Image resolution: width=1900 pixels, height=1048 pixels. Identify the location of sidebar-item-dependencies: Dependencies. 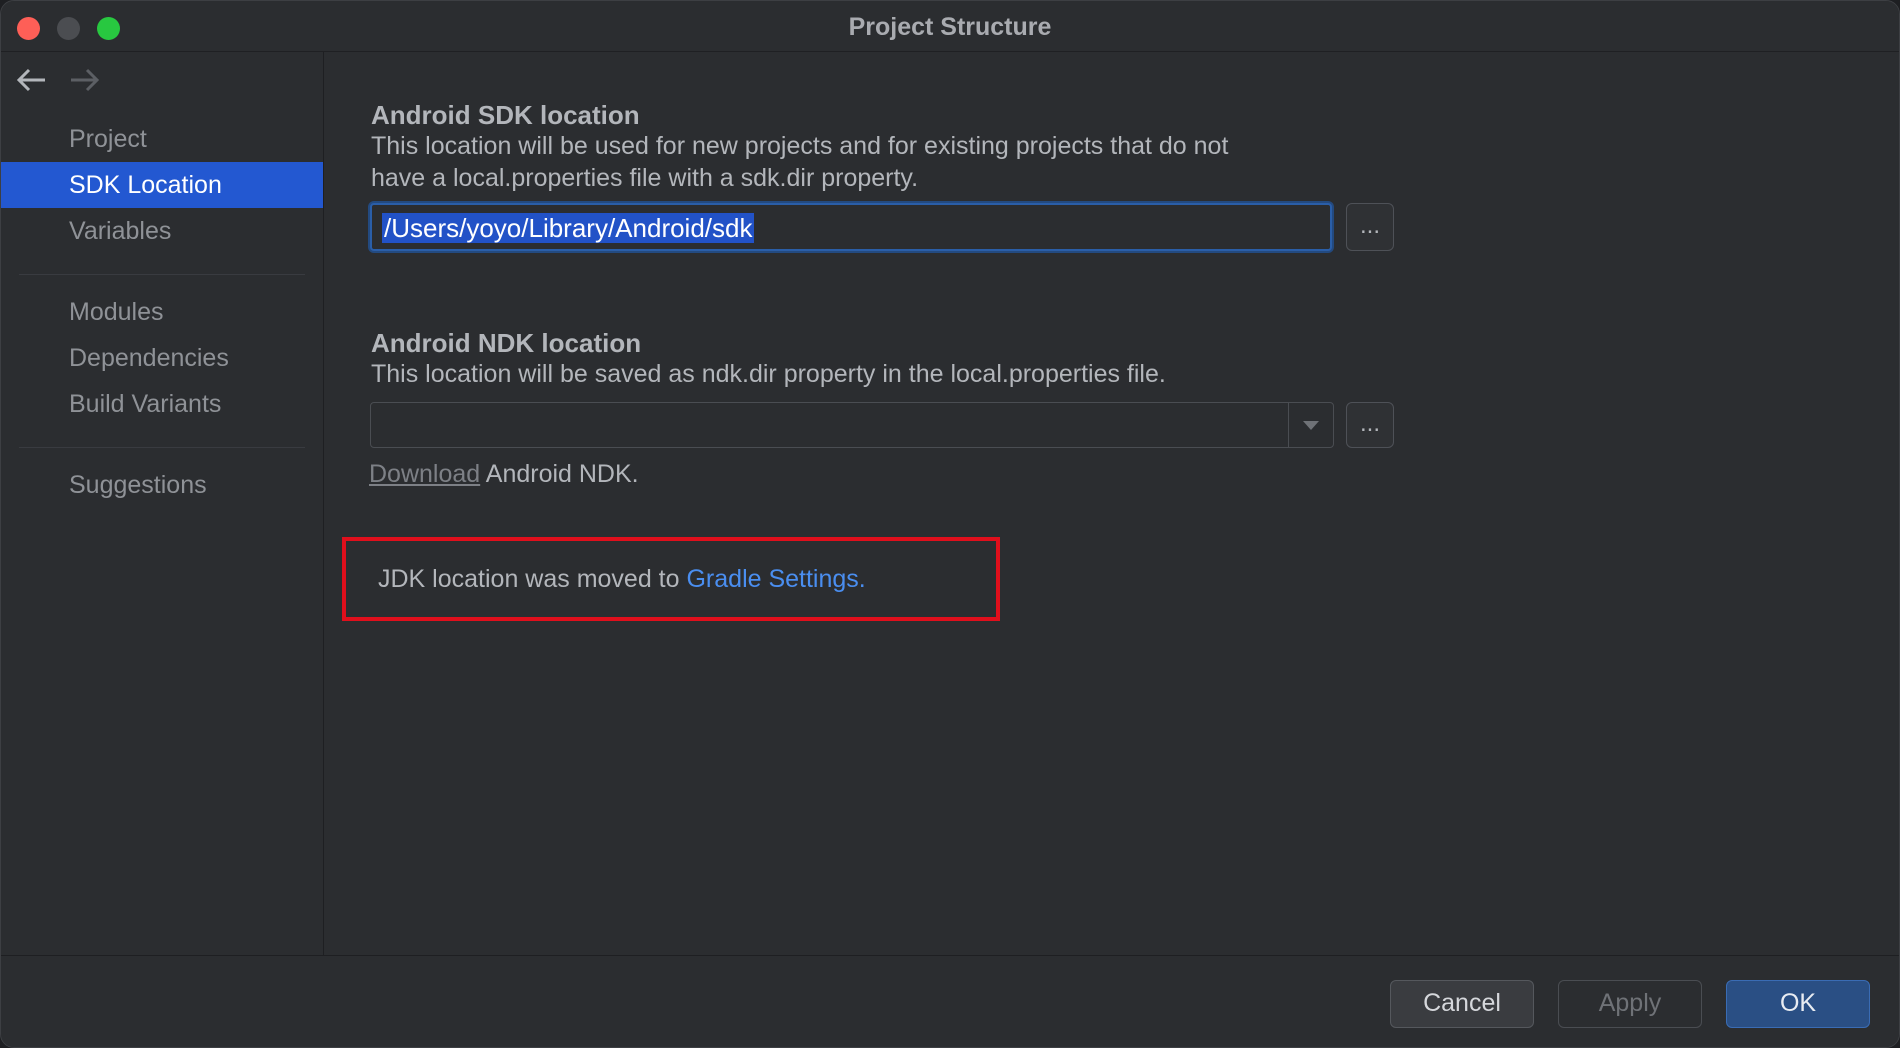
(162, 358).